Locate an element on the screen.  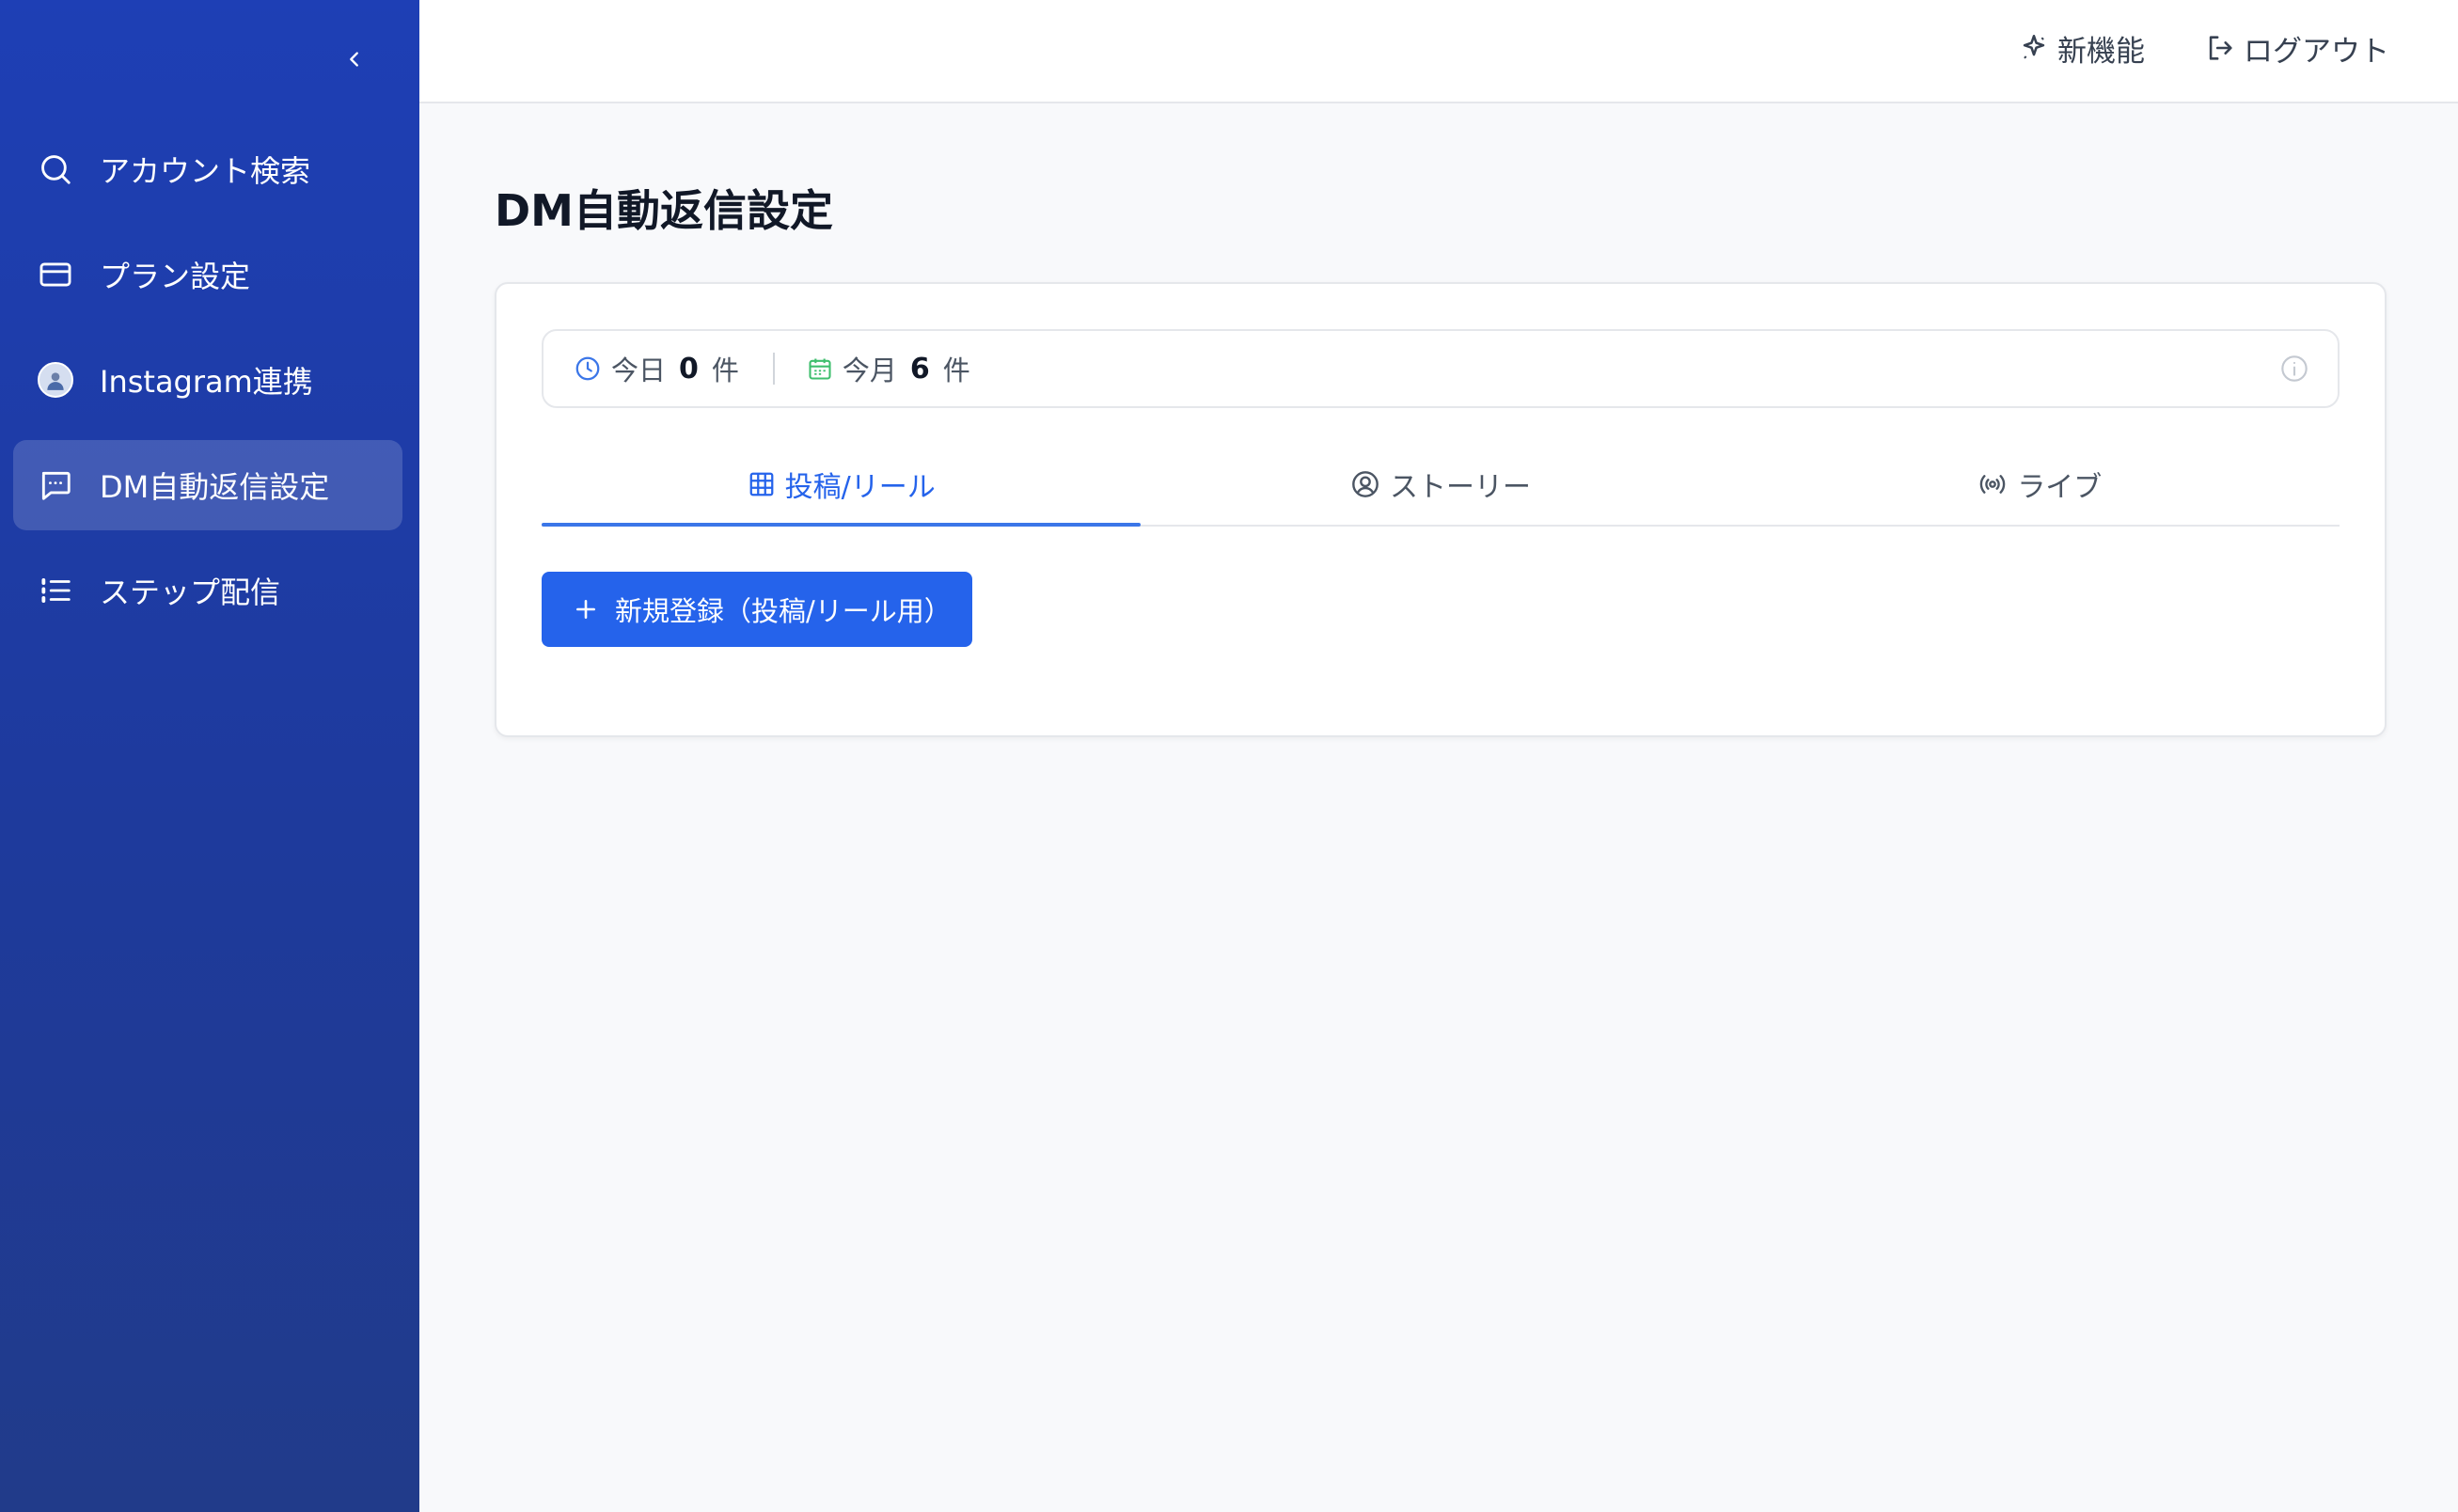
clock-icon is located at coordinates (587, 369).